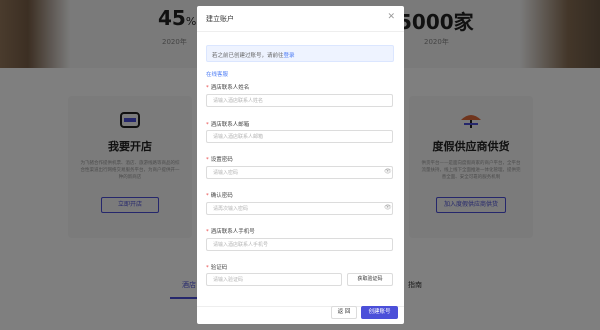 This screenshot has height=330, width=600. What do you see at coordinates (220, 19) in the screenshot?
I see `modal-title: 建立账户` at bounding box center [220, 19].